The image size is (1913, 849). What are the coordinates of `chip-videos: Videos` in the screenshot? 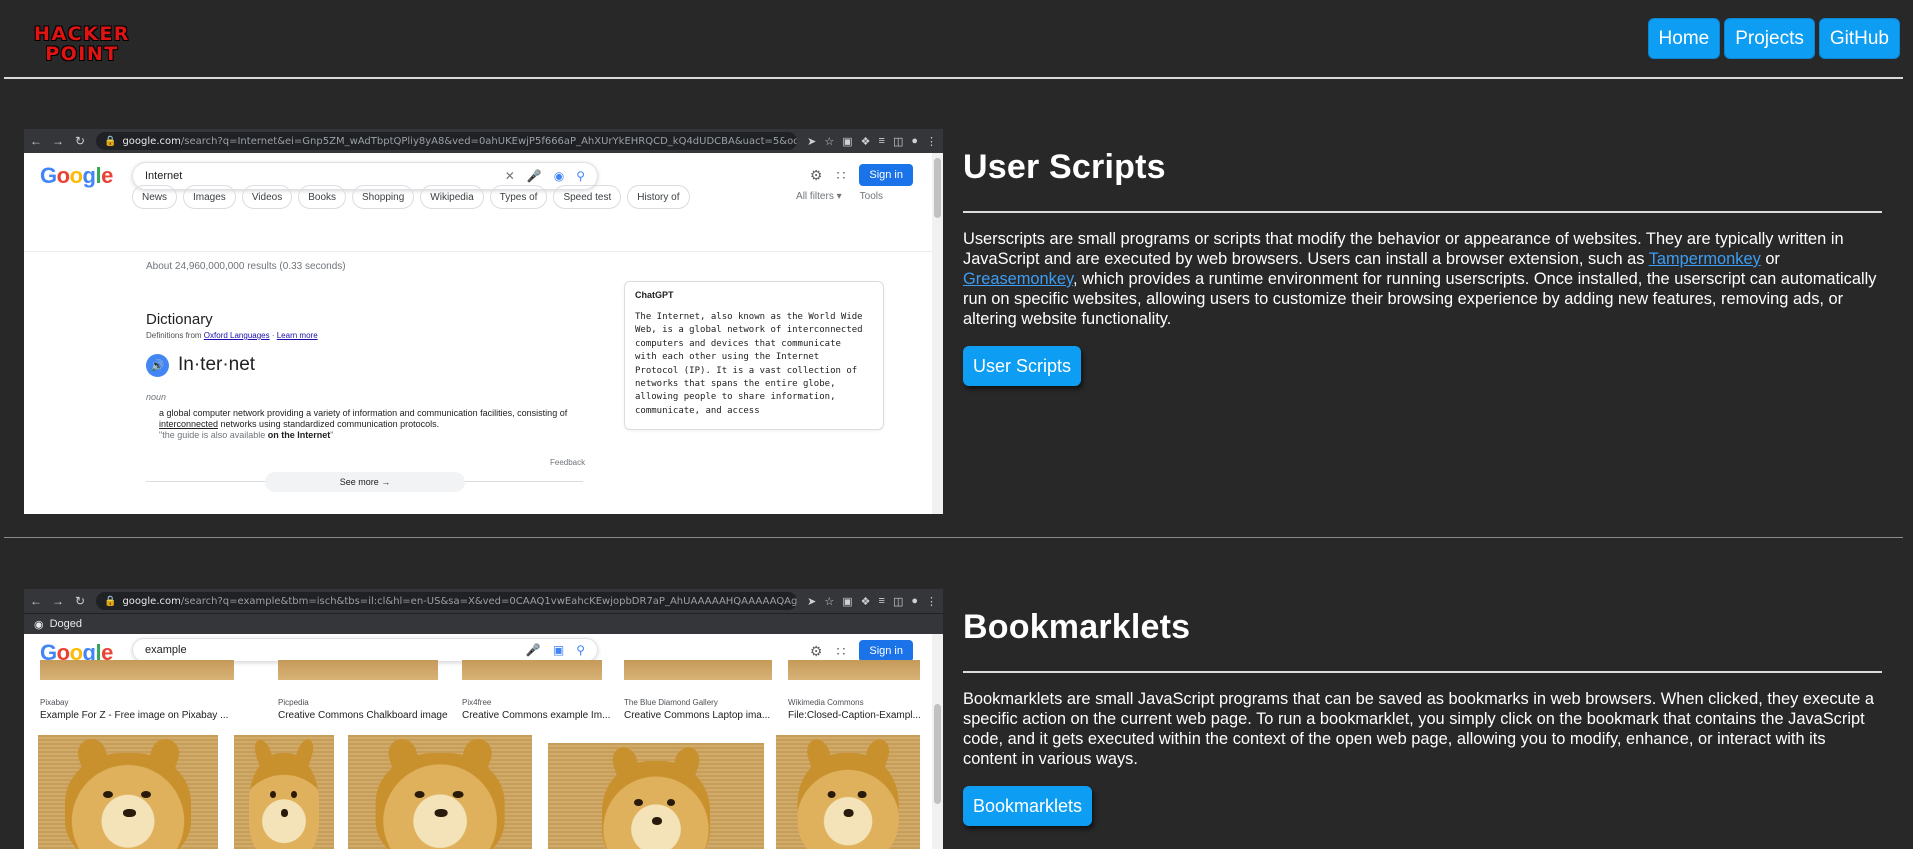 It's located at (267, 197).